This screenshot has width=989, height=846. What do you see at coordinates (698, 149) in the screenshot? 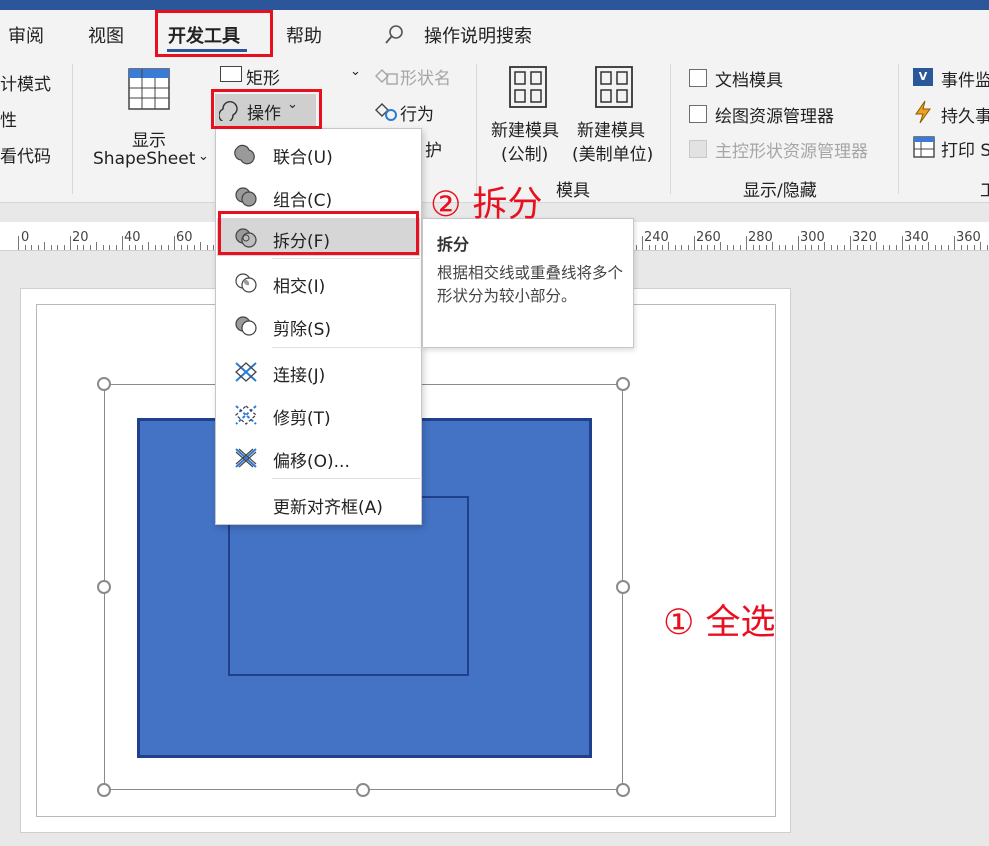
I see `master-explorer-checkbox` at bounding box center [698, 149].